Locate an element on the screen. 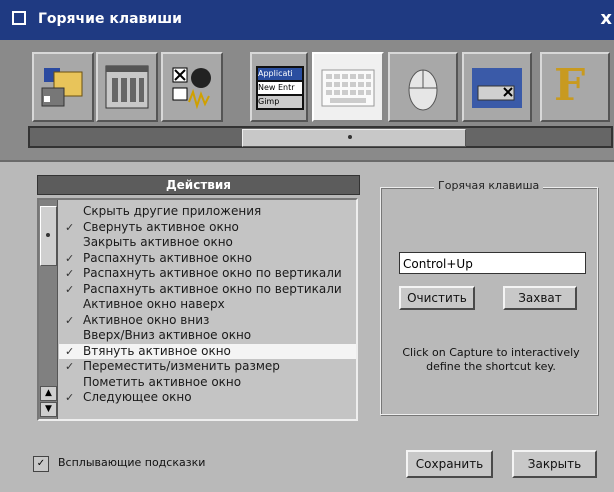 The width and height of the screenshot is (614, 492). mouse-panel-tile is located at coordinates (423, 87).